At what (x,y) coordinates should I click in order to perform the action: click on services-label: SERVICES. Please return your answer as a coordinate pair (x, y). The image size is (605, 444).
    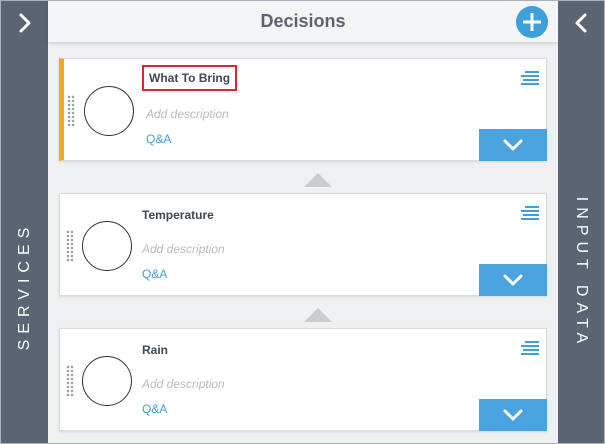
    Looking at the image, I should click on (24, 286).